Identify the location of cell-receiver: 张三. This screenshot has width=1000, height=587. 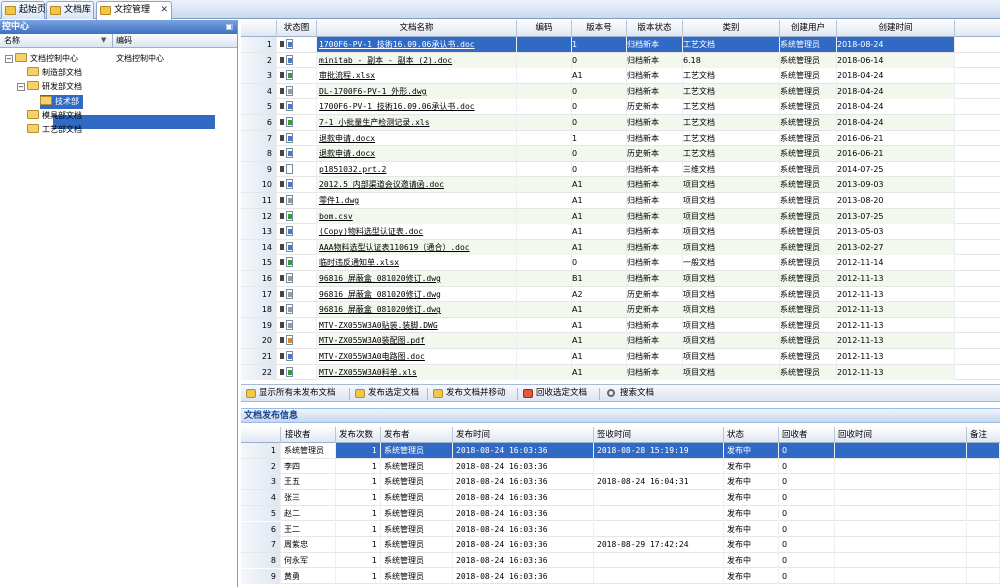
(308, 498).